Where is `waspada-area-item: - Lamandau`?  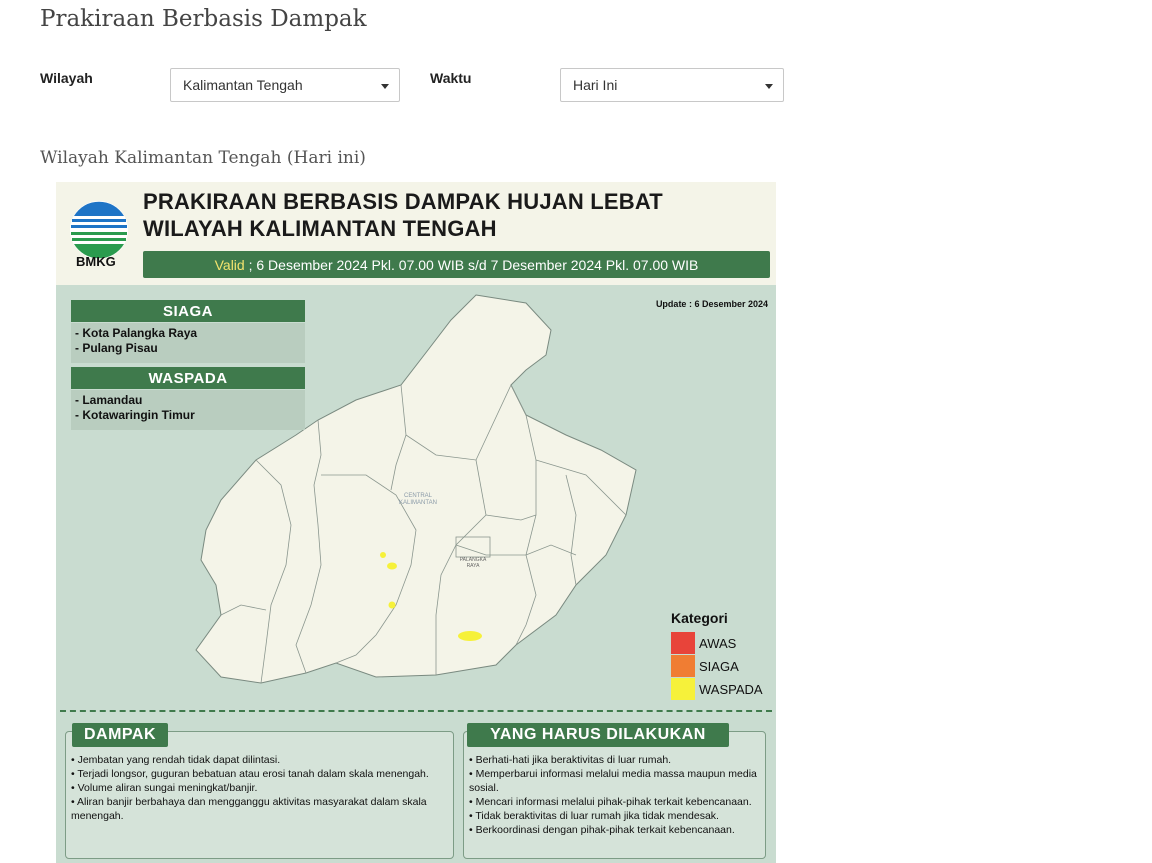 waspada-area-item: - Lamandau is located at coordinates (109, 400).